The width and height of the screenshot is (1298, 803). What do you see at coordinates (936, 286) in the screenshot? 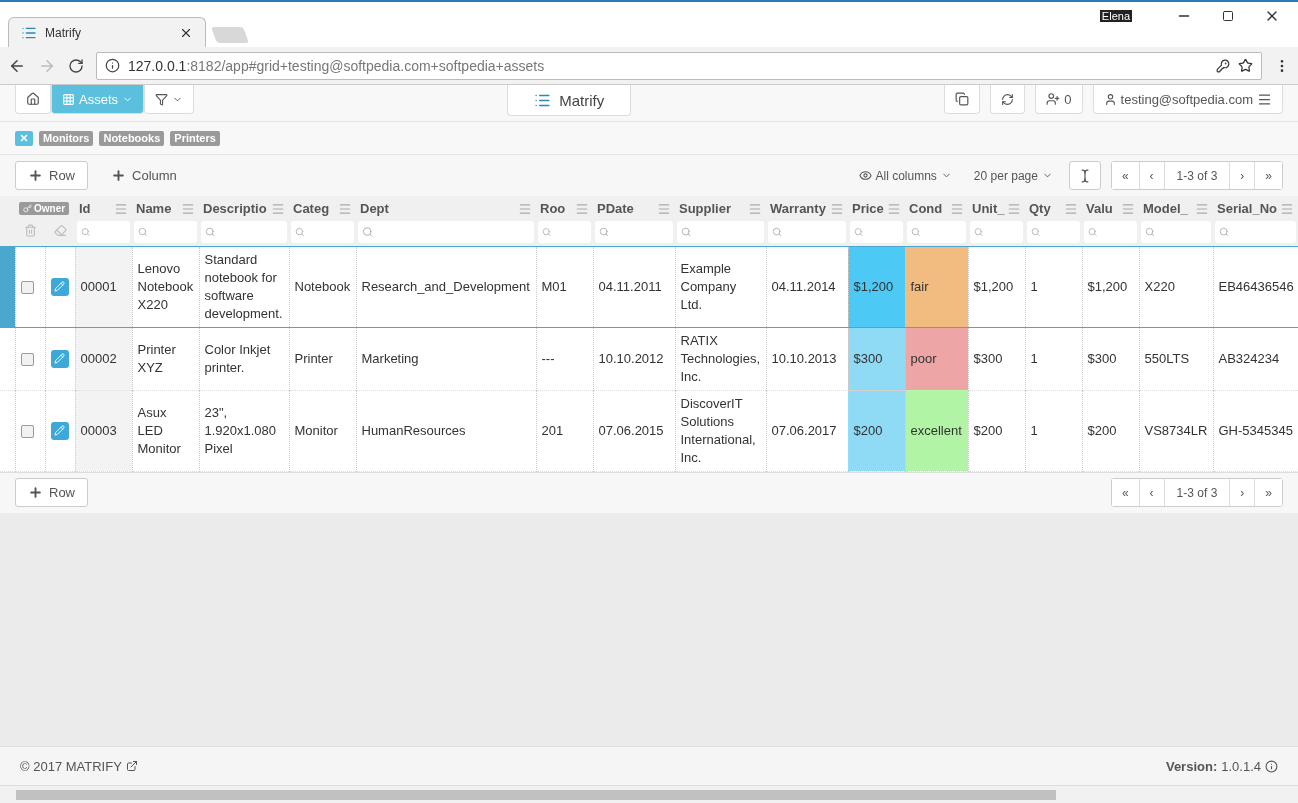
I see `table-cell: fair` at bounding box center [936, 286].